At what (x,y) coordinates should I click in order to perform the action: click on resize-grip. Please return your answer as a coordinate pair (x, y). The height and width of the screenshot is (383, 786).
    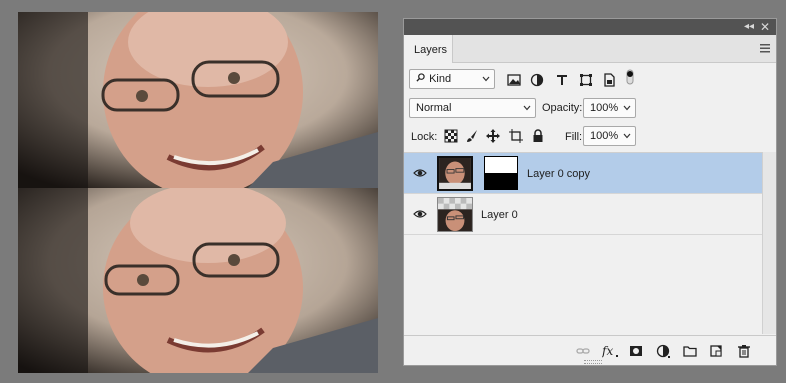
    Looking at the image, I should click on (593, 362).